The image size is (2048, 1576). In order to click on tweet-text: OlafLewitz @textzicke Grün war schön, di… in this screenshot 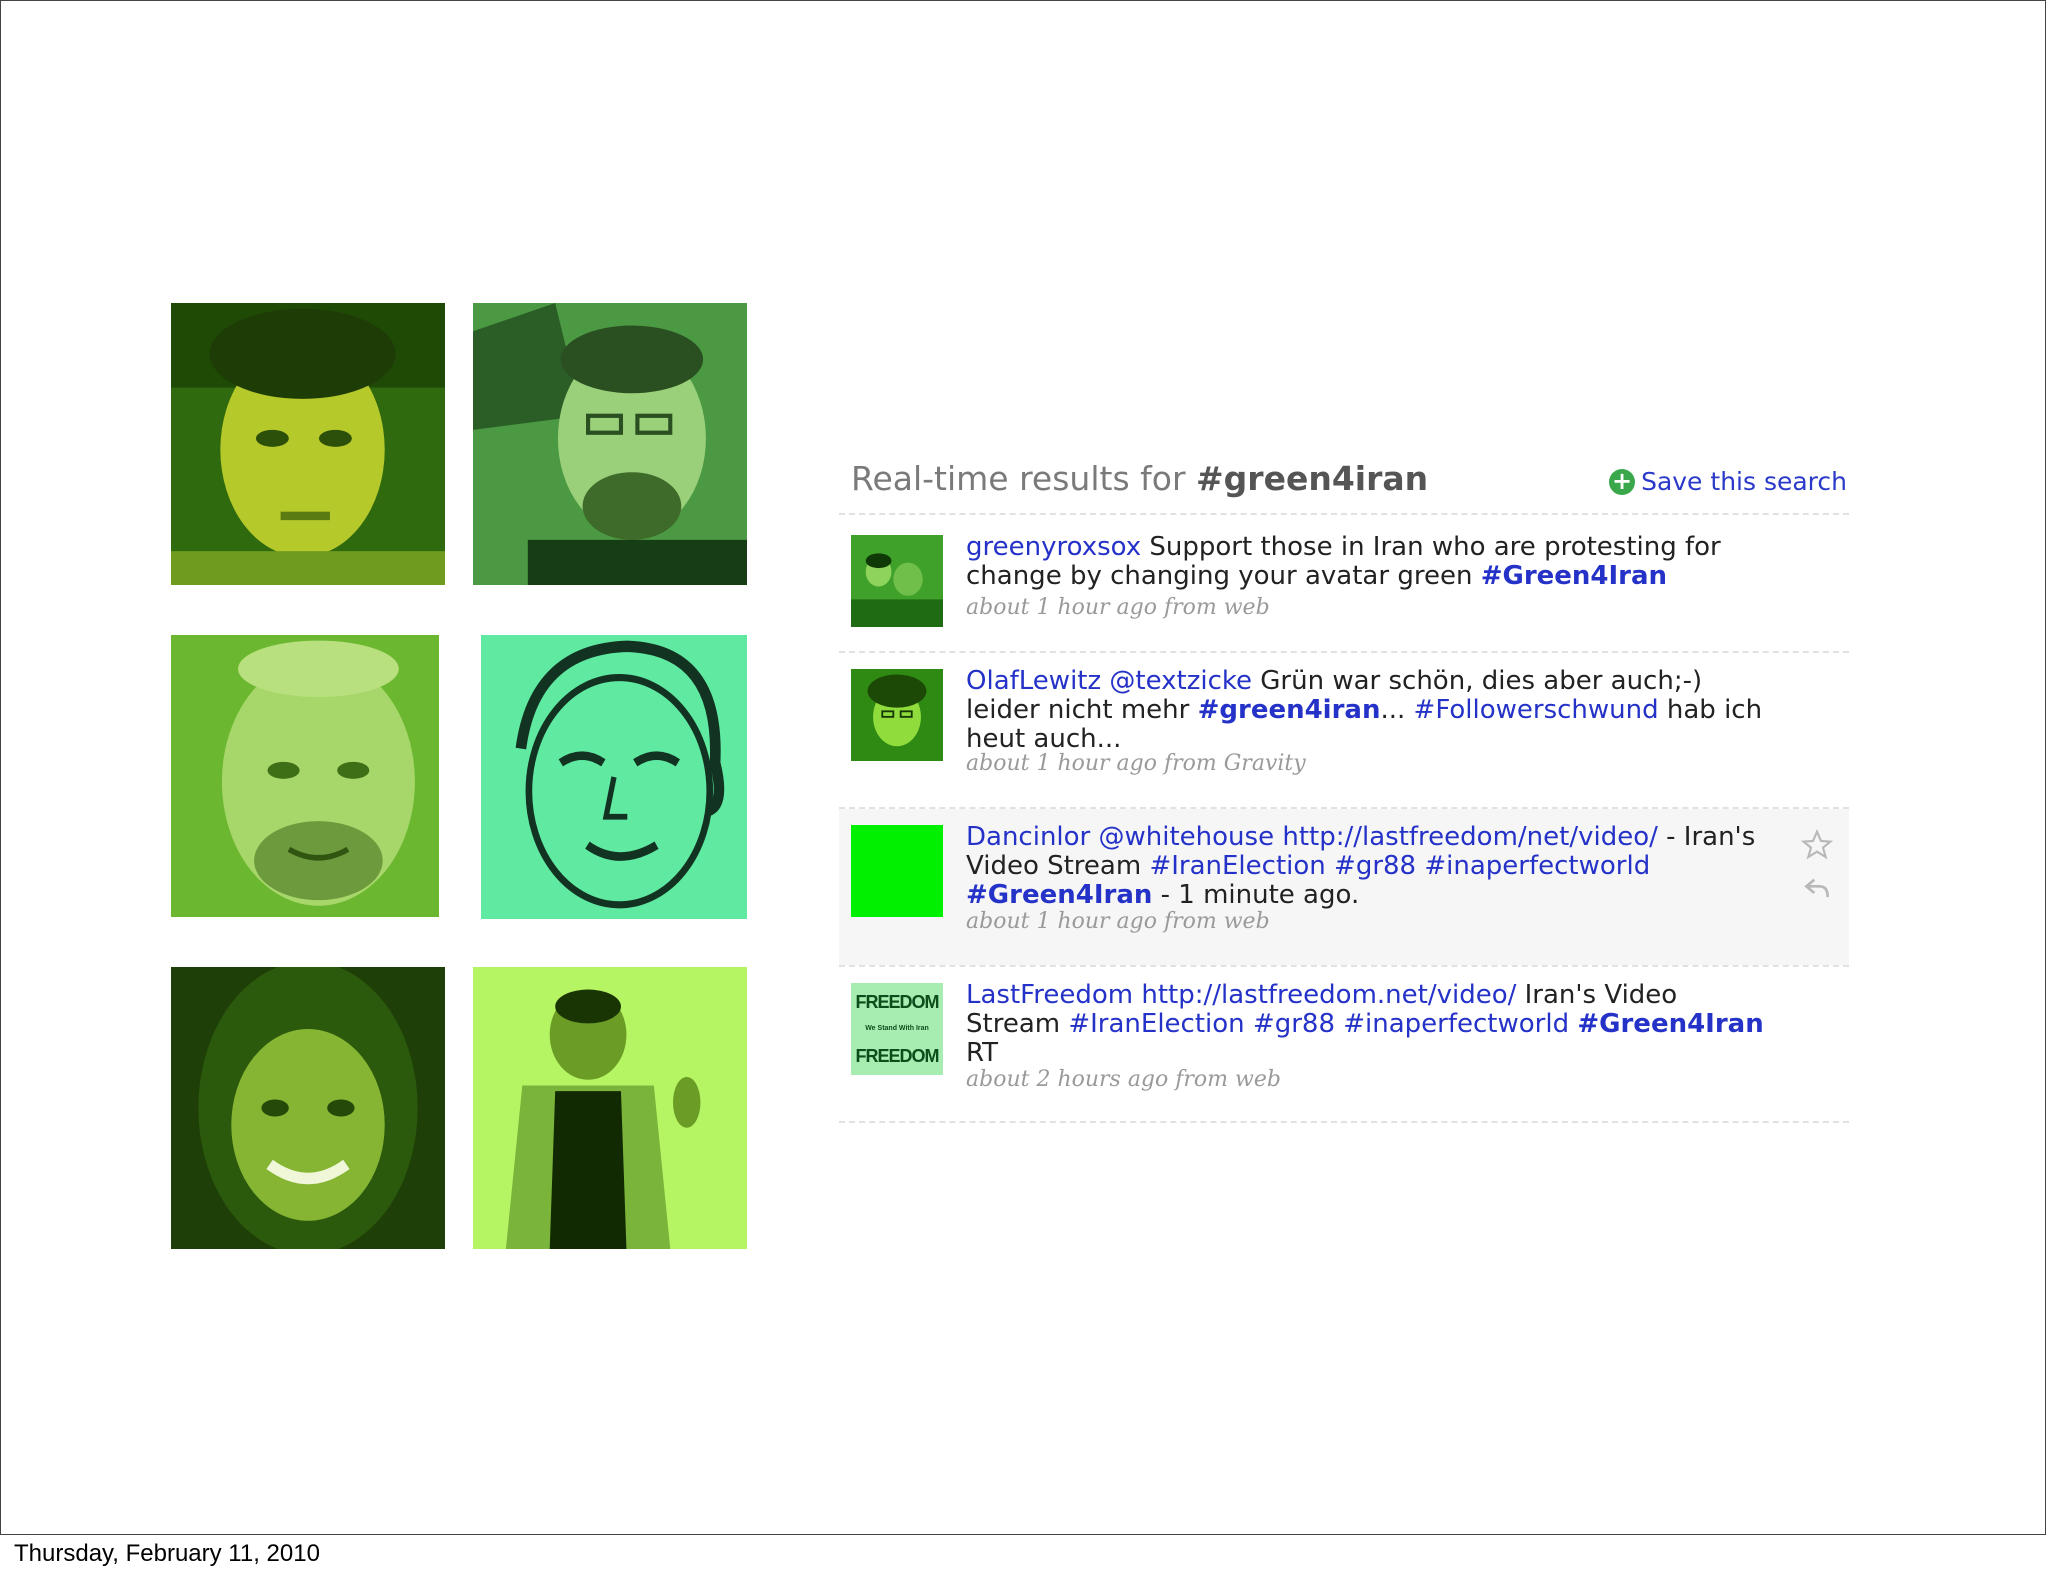, I will do `click(1366, 710)`.